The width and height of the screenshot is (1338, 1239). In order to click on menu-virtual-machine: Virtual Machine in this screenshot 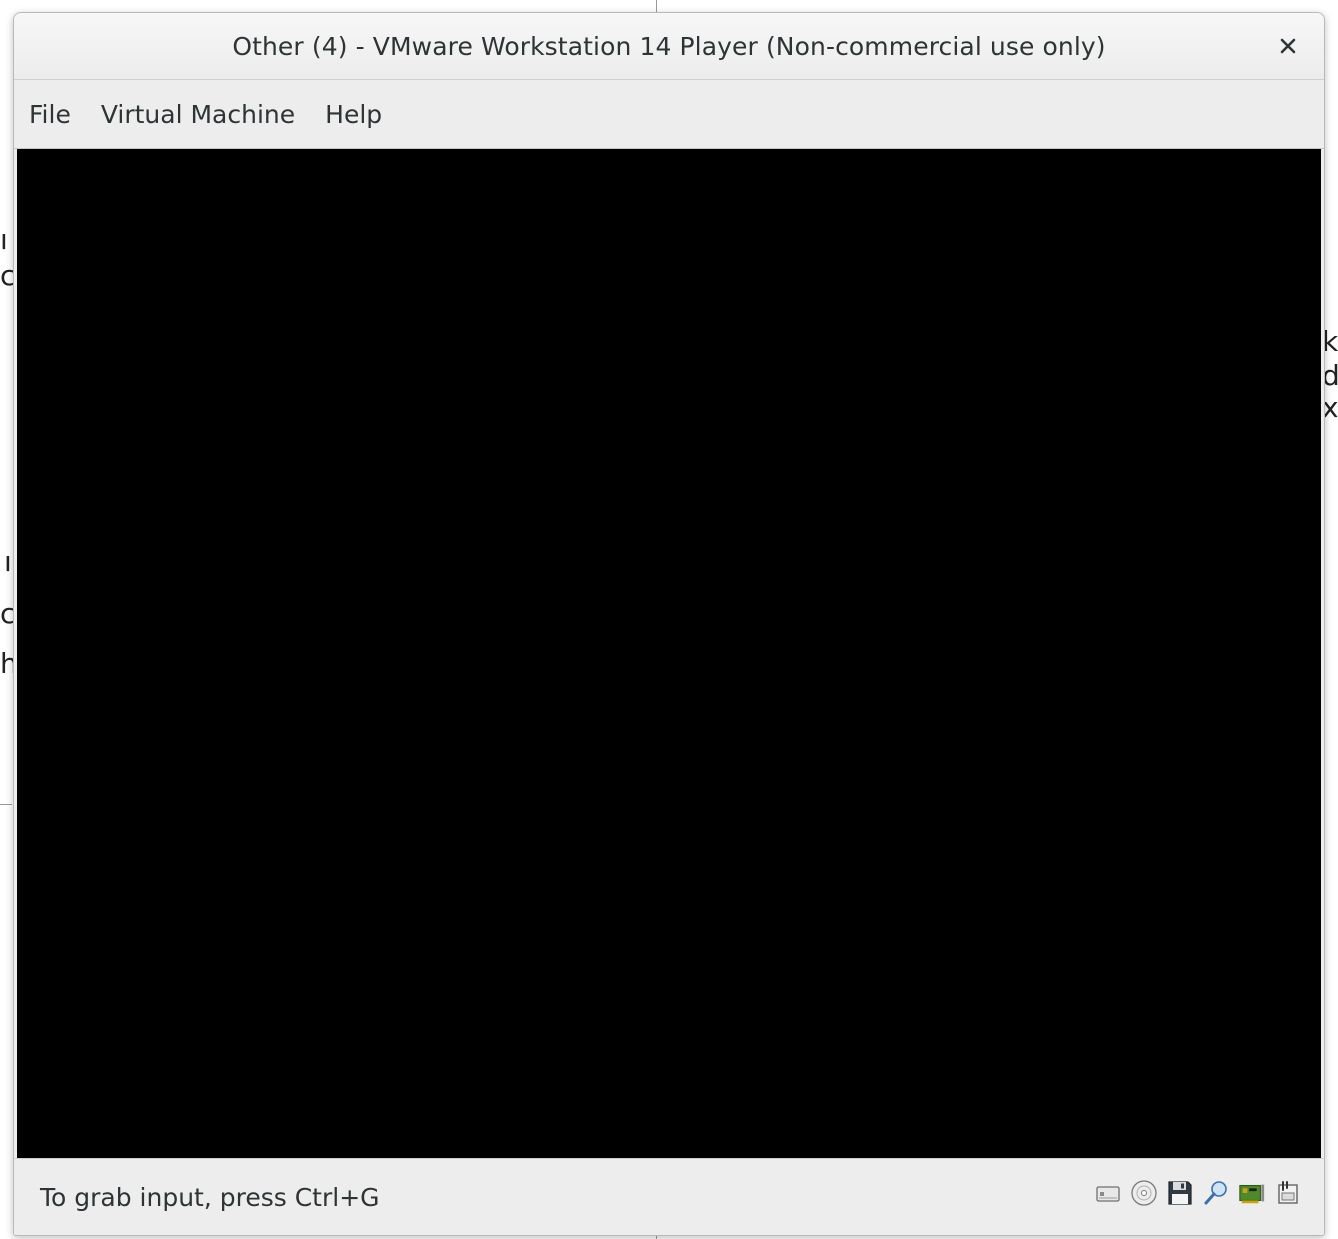, I will do `click(198, 114)`.